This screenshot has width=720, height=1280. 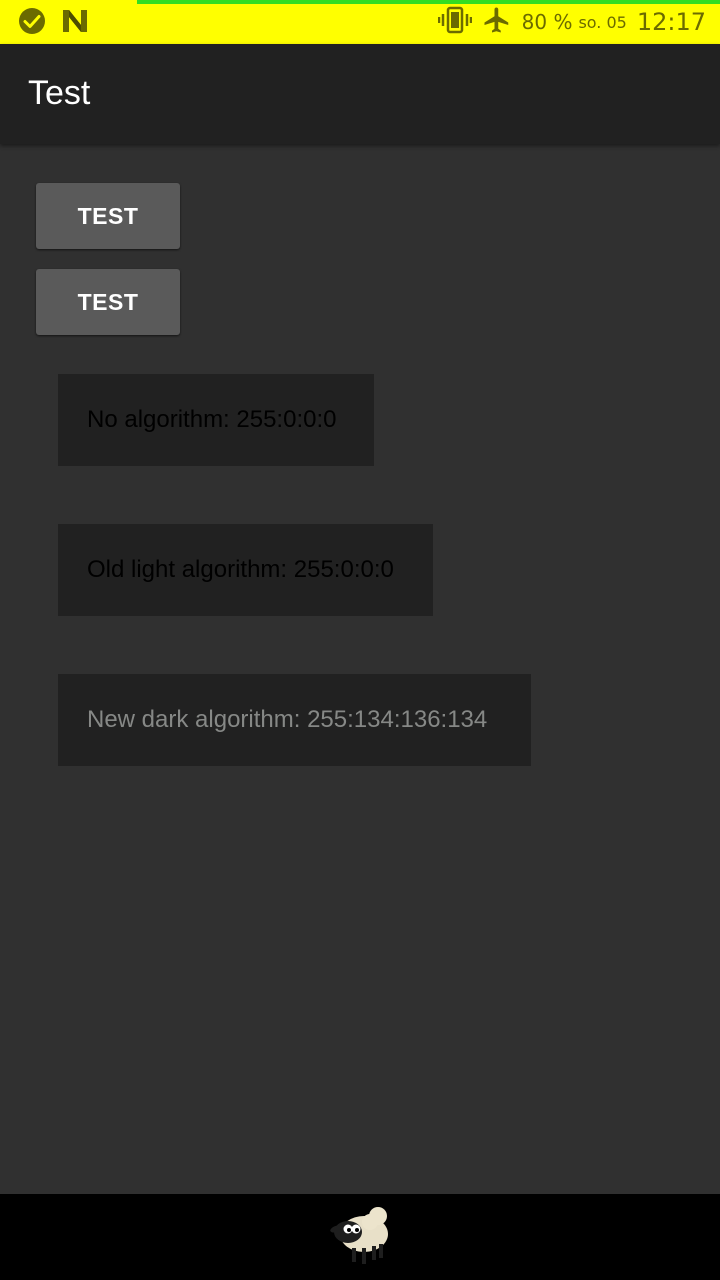 What do you see at coordinates (547, 22) in the screenshot?
I see `battery-percentage: 80 %` at bounding box center [547, 22].